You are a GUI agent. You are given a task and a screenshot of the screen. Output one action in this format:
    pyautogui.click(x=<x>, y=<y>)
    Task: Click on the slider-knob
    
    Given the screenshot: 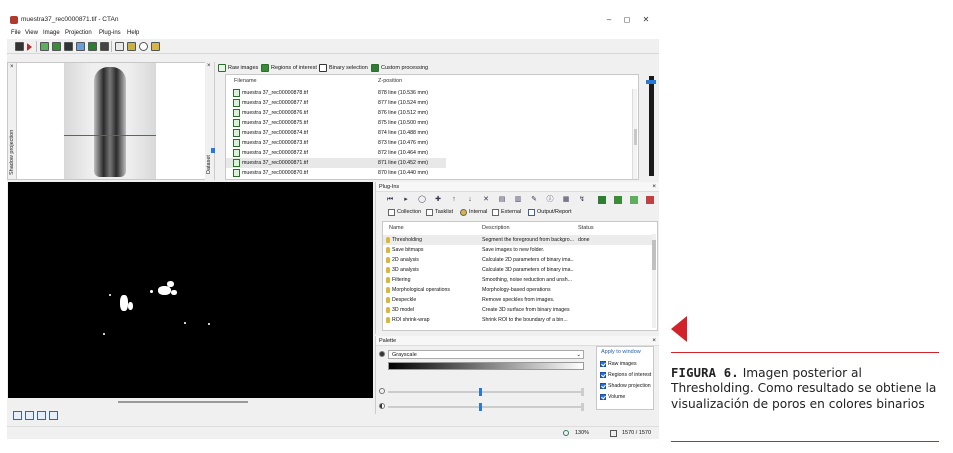 What is the action you would take?
    pyautogui.click(x=480, y=407)
    